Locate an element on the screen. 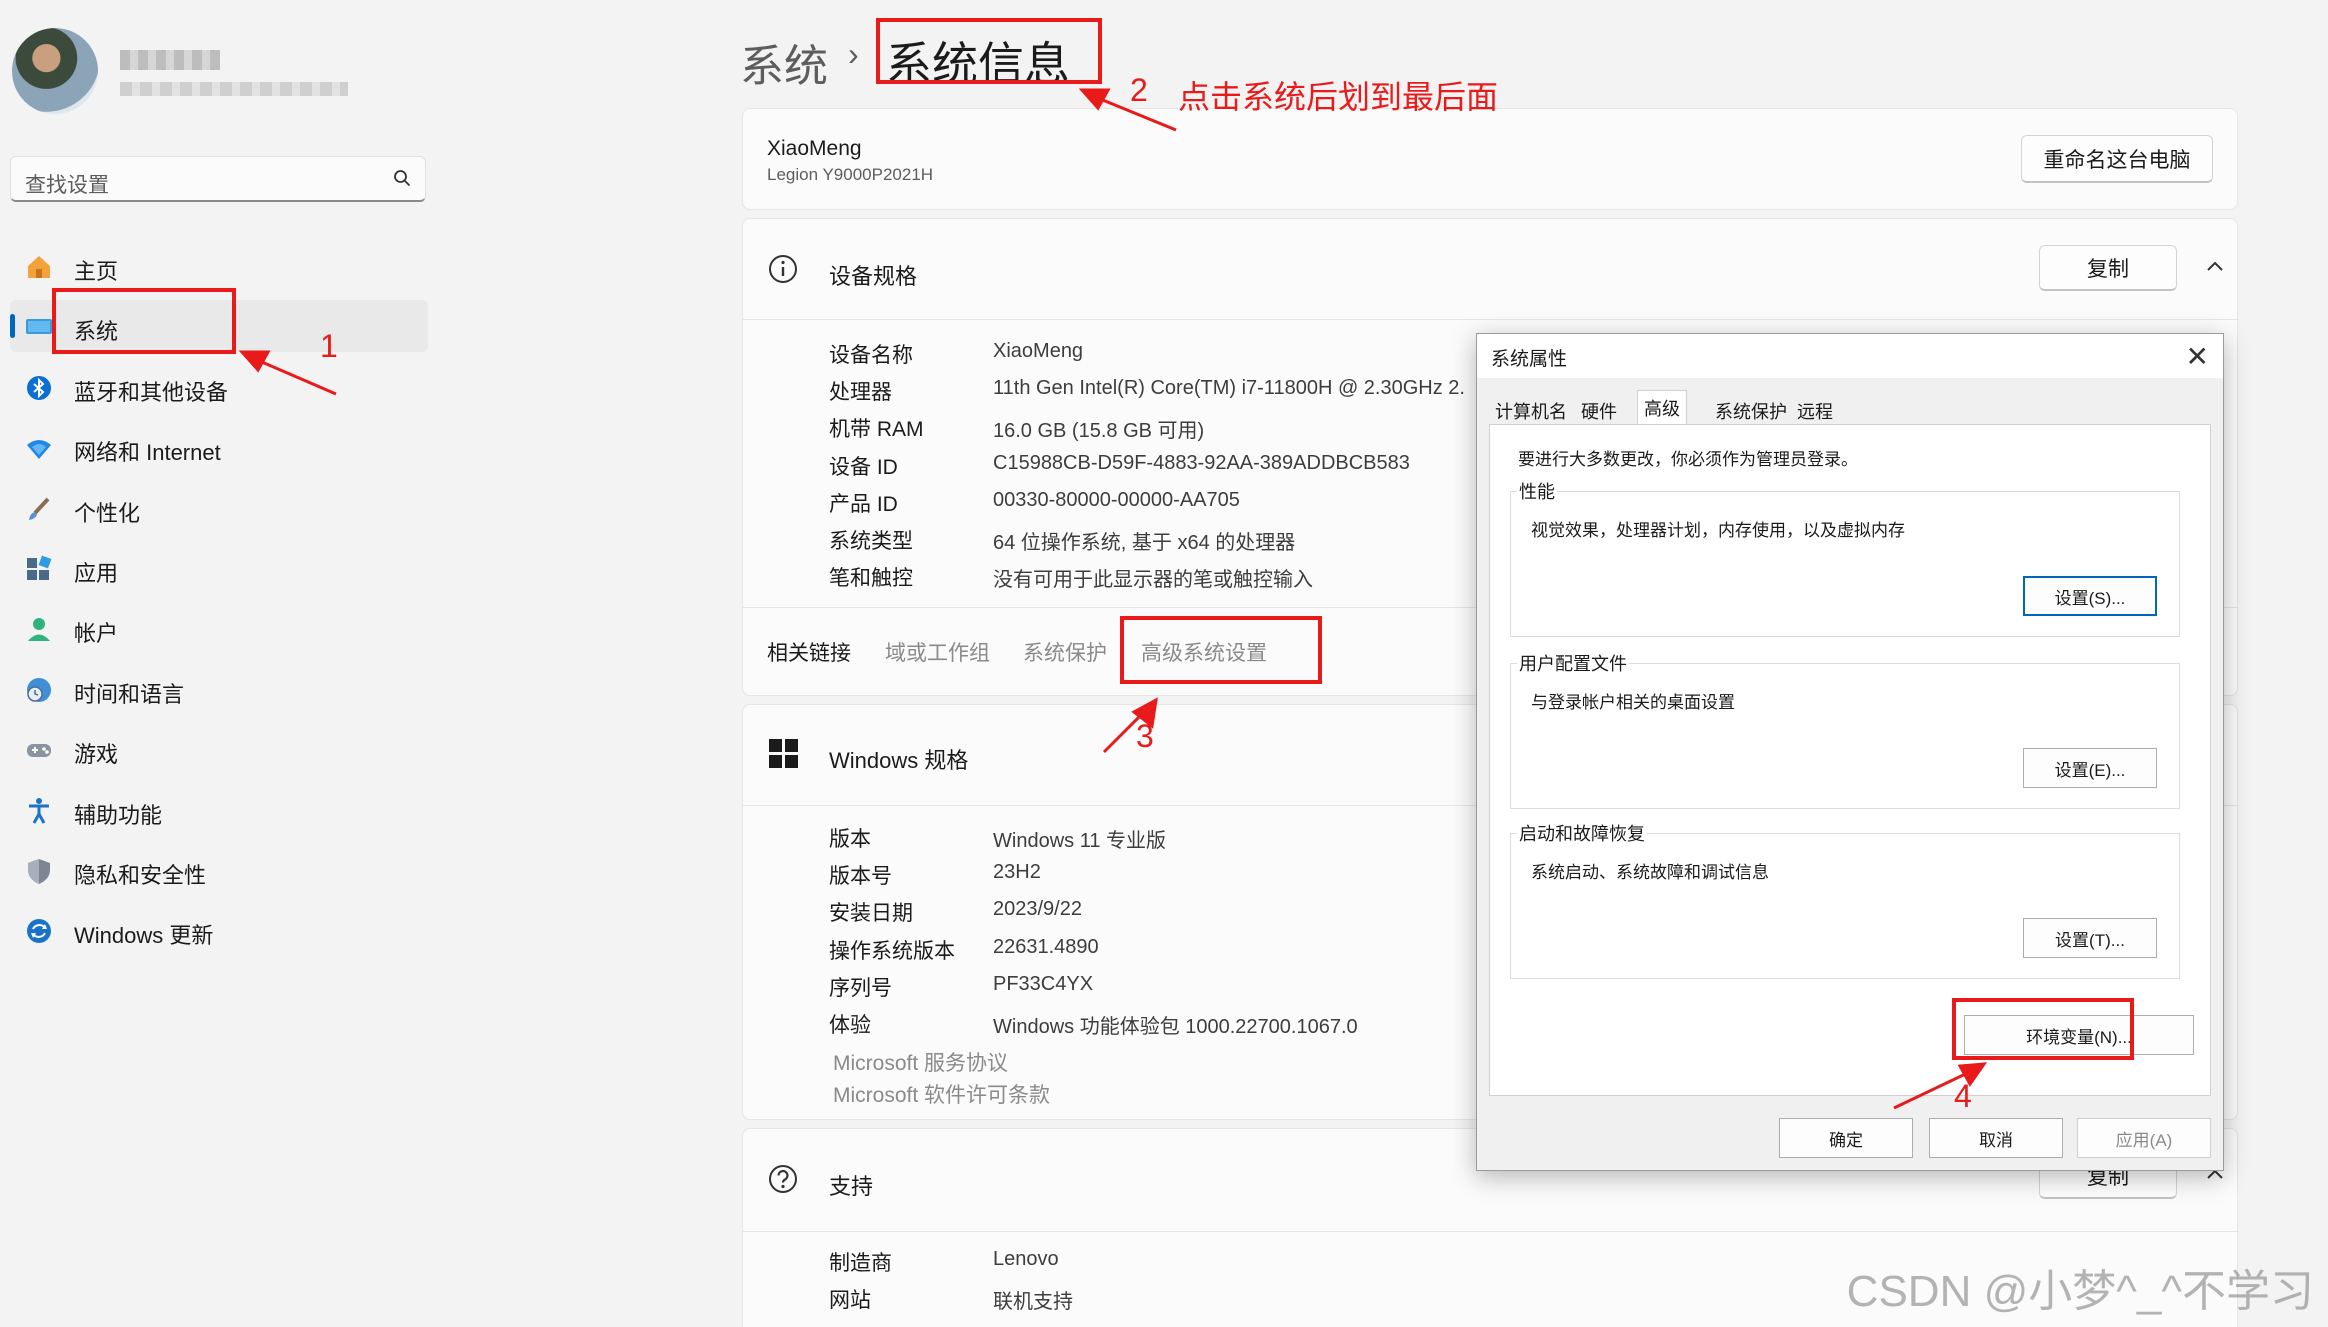  sidebar-item-gamepad: 游戏 is located at coordinates (219, 749).